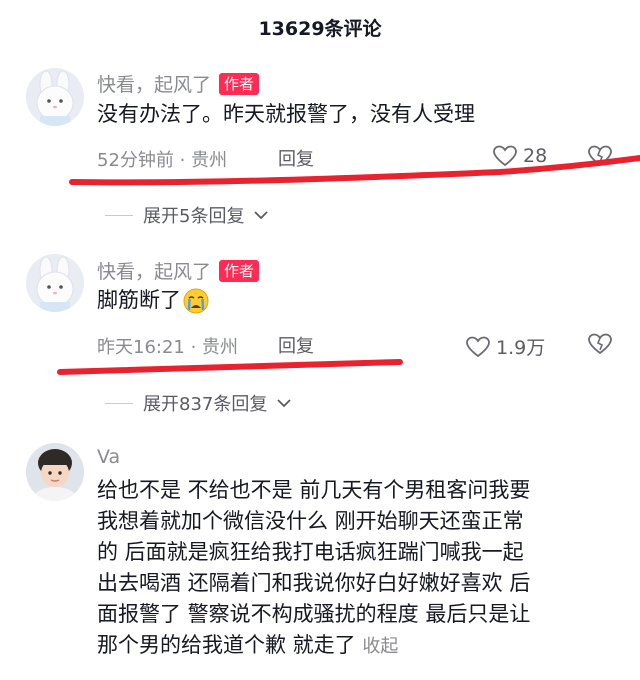 Image resolution: width=640 pixels, height=680 pixels. Describe the element at coordinates (314, 490) in the screenshot. I see `comment-3-line: 给也不是 不给也不是 前几天有个男租客问我要` at that location.